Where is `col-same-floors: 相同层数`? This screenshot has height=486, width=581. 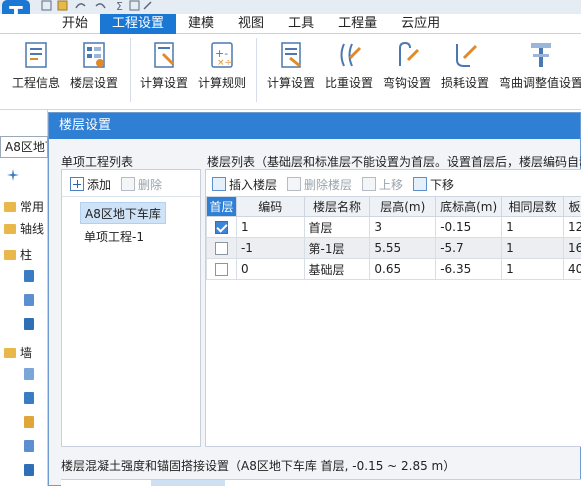 col-same-floors: 相同层数 is located at coordinates (532, 206).